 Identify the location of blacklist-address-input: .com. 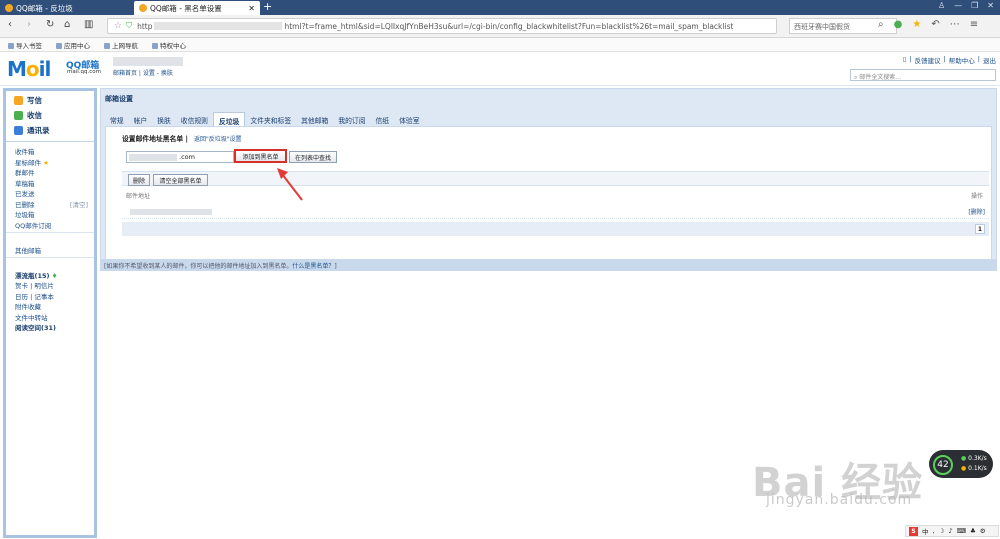
(180, 157).